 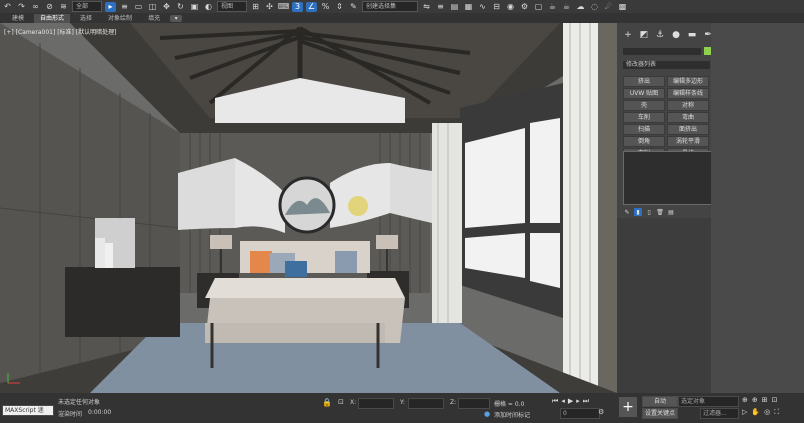 What do you see at coordinates (208, 7) in the screenshot?
I see `place-icon: ◐` at bounding box center [208, 7].